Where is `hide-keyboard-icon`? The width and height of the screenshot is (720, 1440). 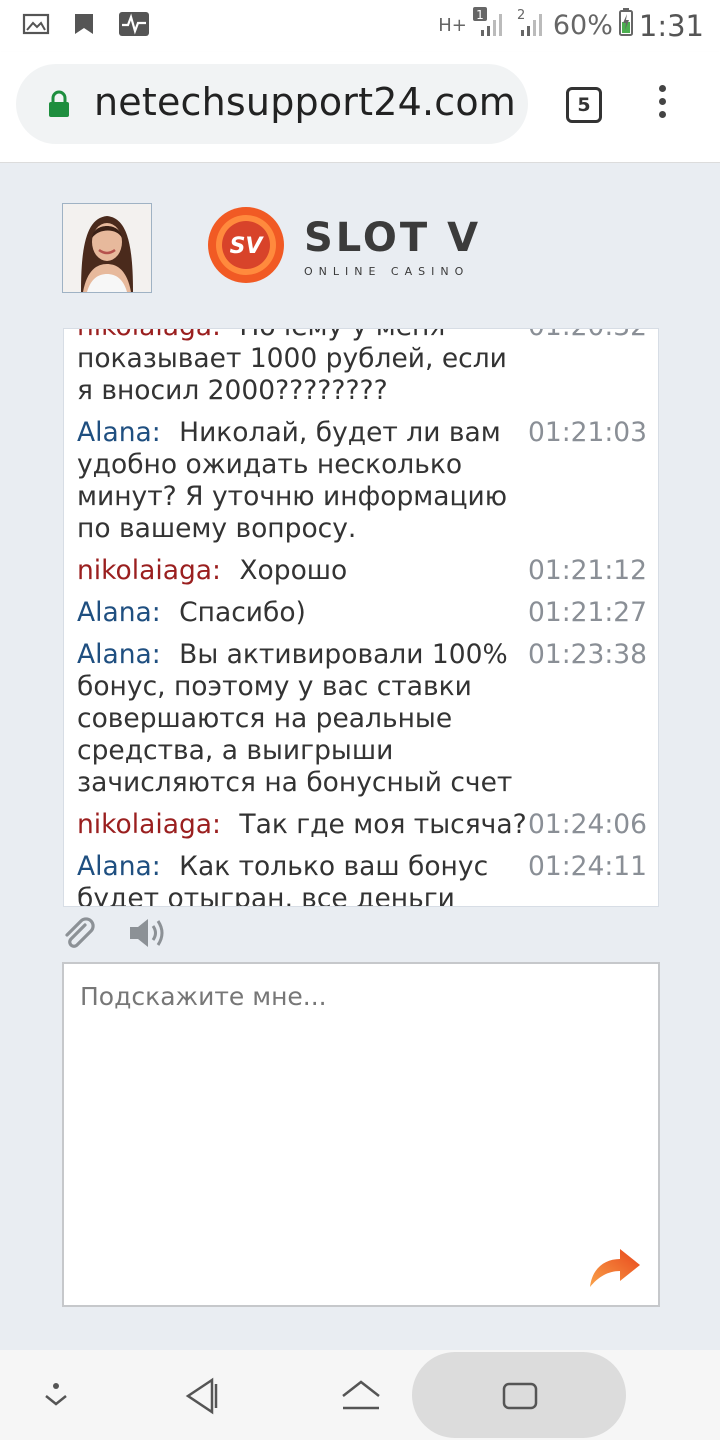
hide-keyboard-icon is located at coordinates (56, 1397).